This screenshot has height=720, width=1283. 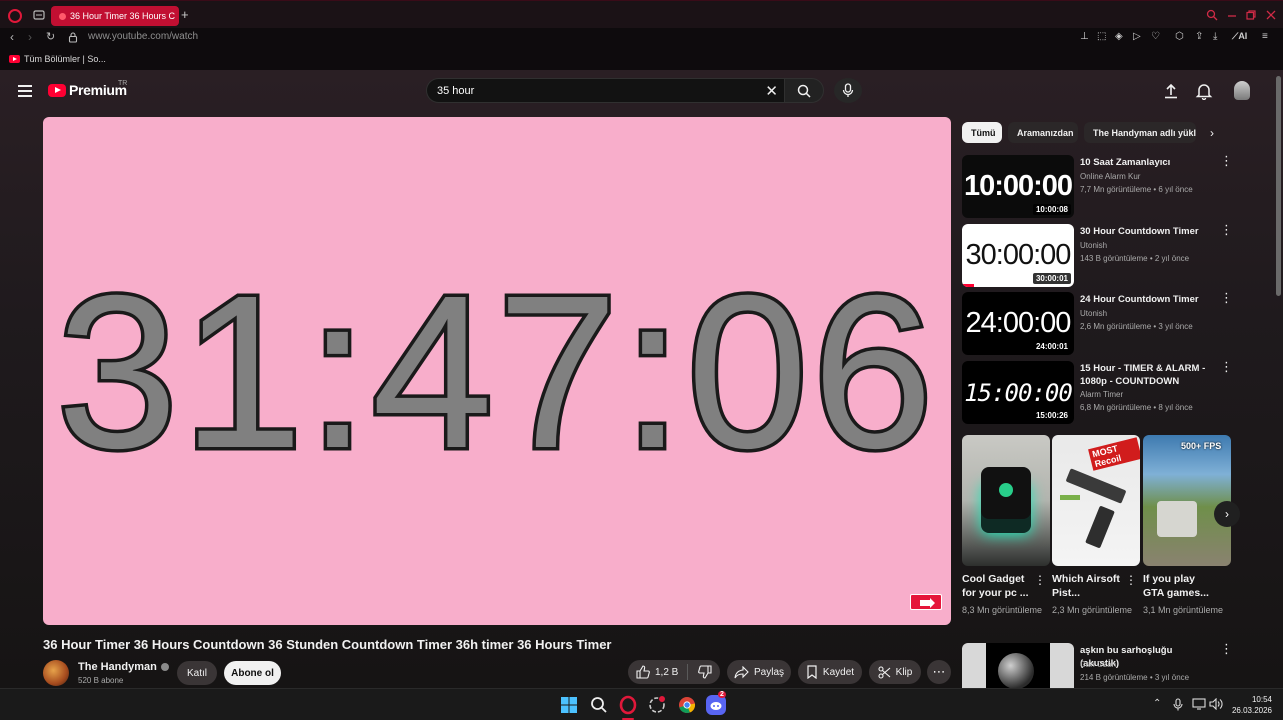 I want to click on video-thumbnail: 24:00:00 24:00:01, so click(x=1018, y=323).